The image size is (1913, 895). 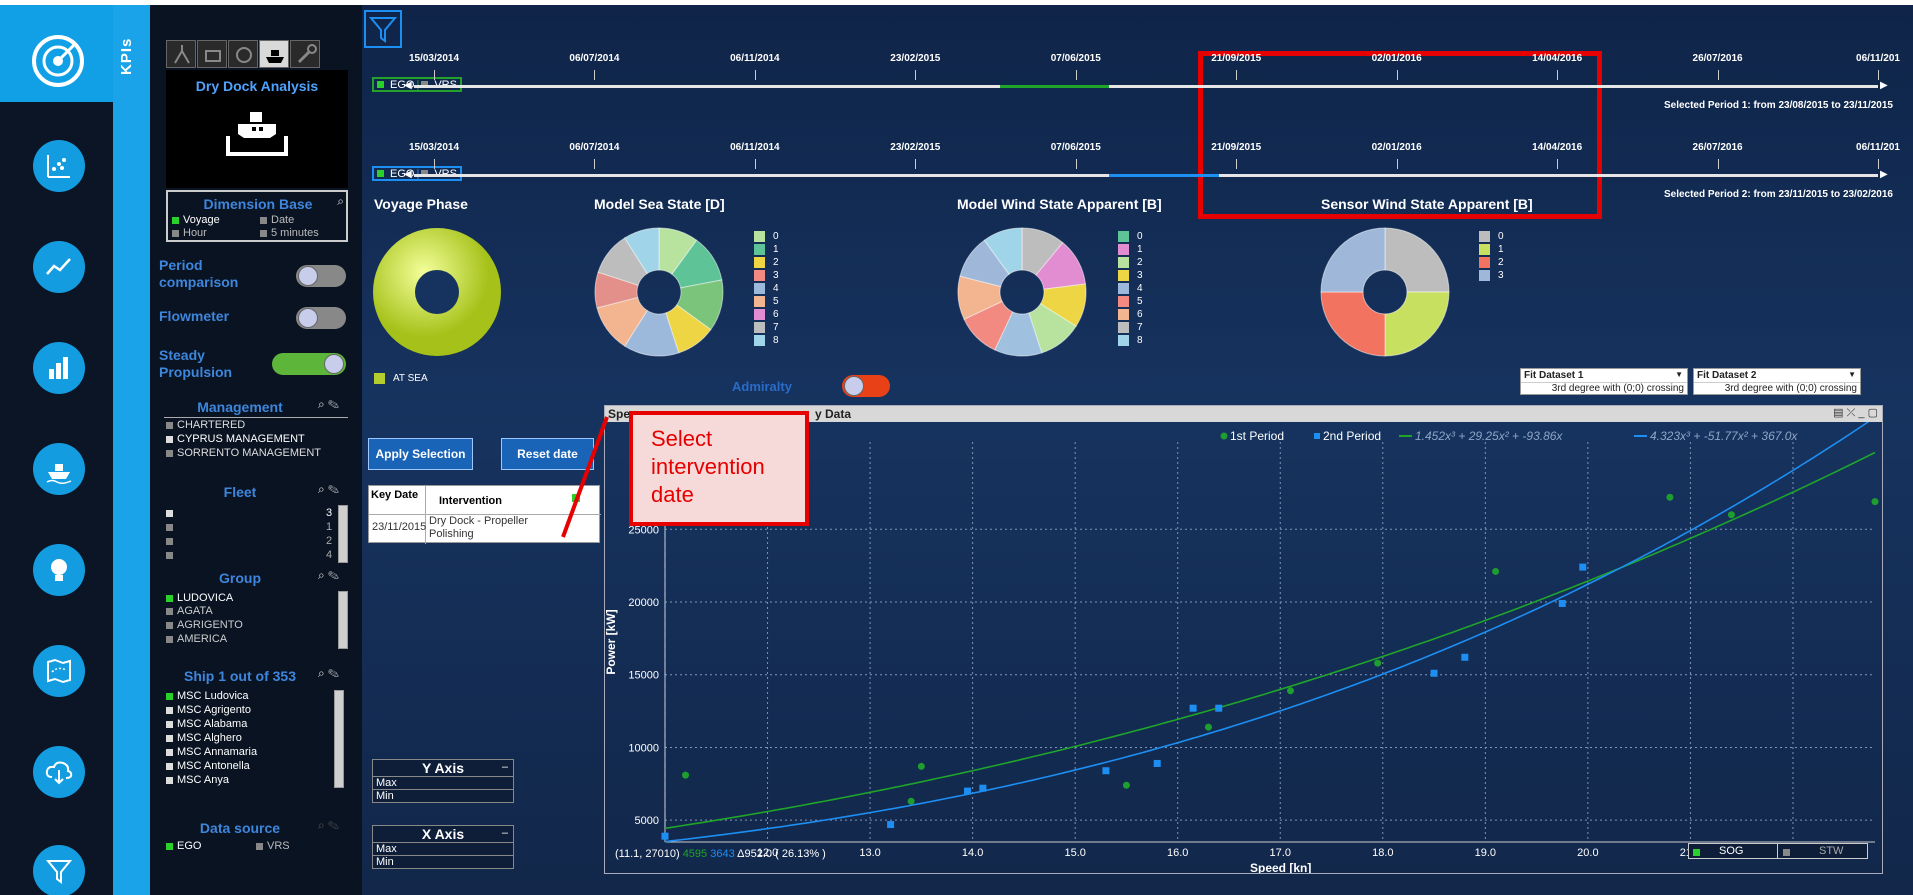 What do you see at coordinates (204, 625) in the screenshot?
I see `group-item: AGRIGENTO` at bounding box center [204, 625].